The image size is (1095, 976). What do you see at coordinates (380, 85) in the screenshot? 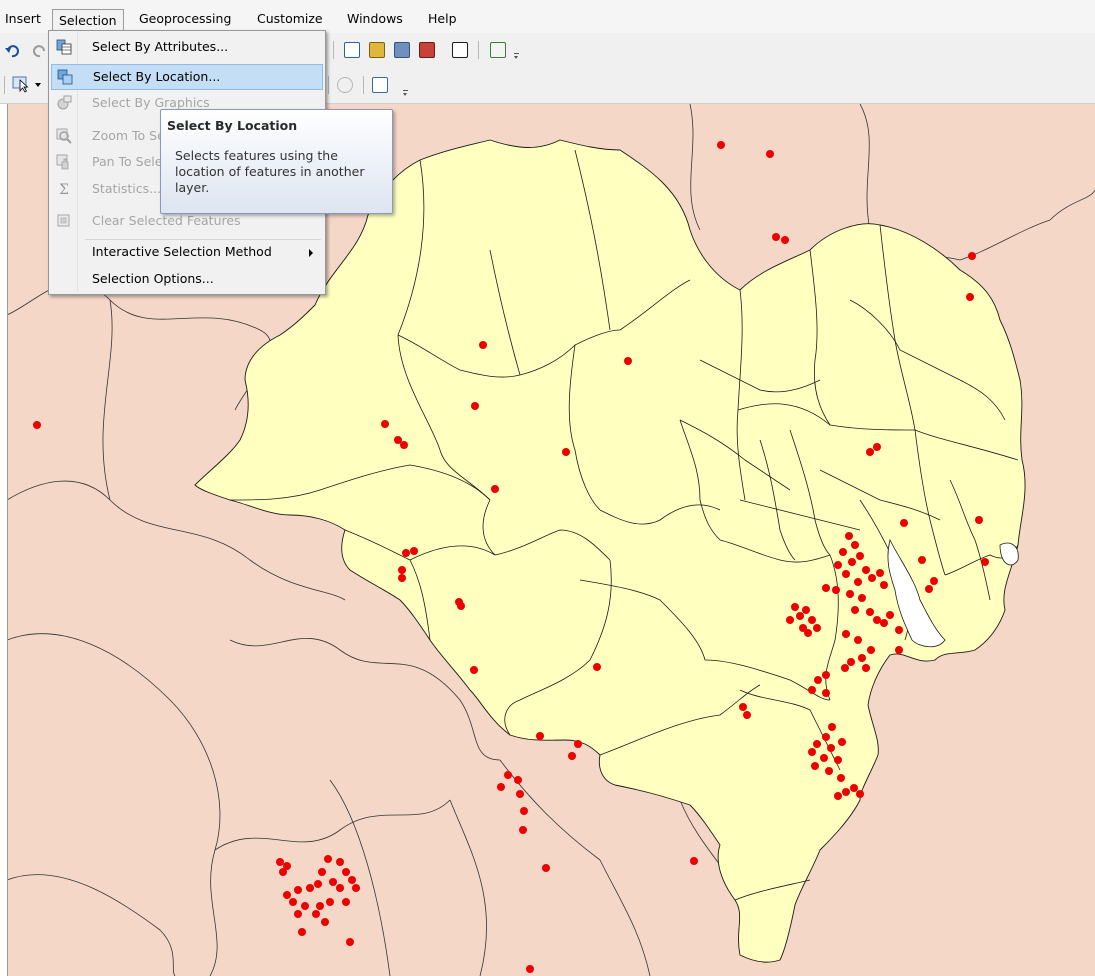
I see `magnifier-window-icon` at bounding box center [380, 85].